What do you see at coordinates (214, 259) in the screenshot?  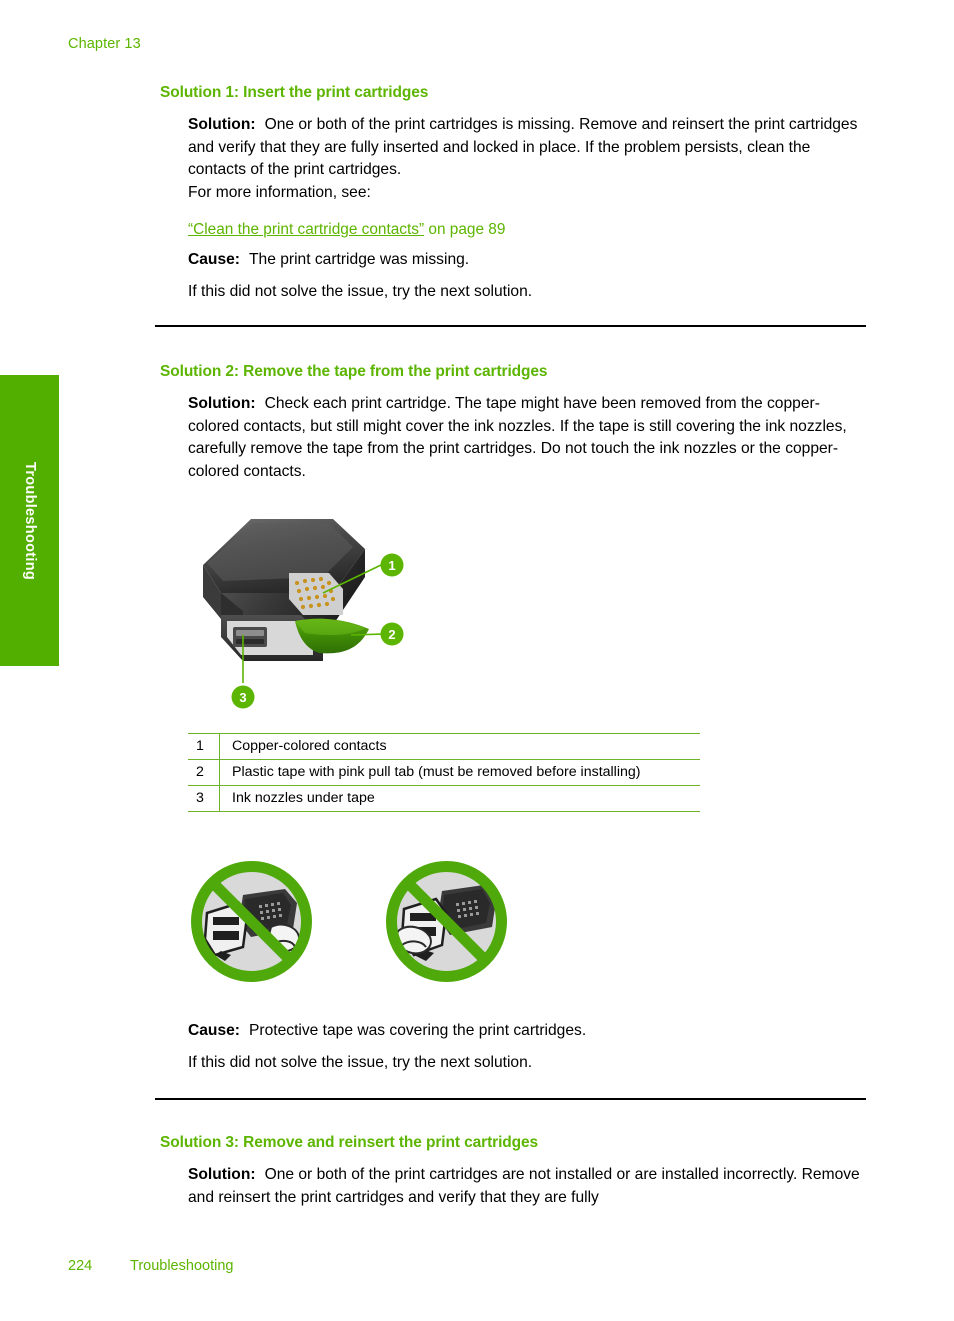 I see `solution-1-cause-label: Cause:` at bounding box center [214, 259].